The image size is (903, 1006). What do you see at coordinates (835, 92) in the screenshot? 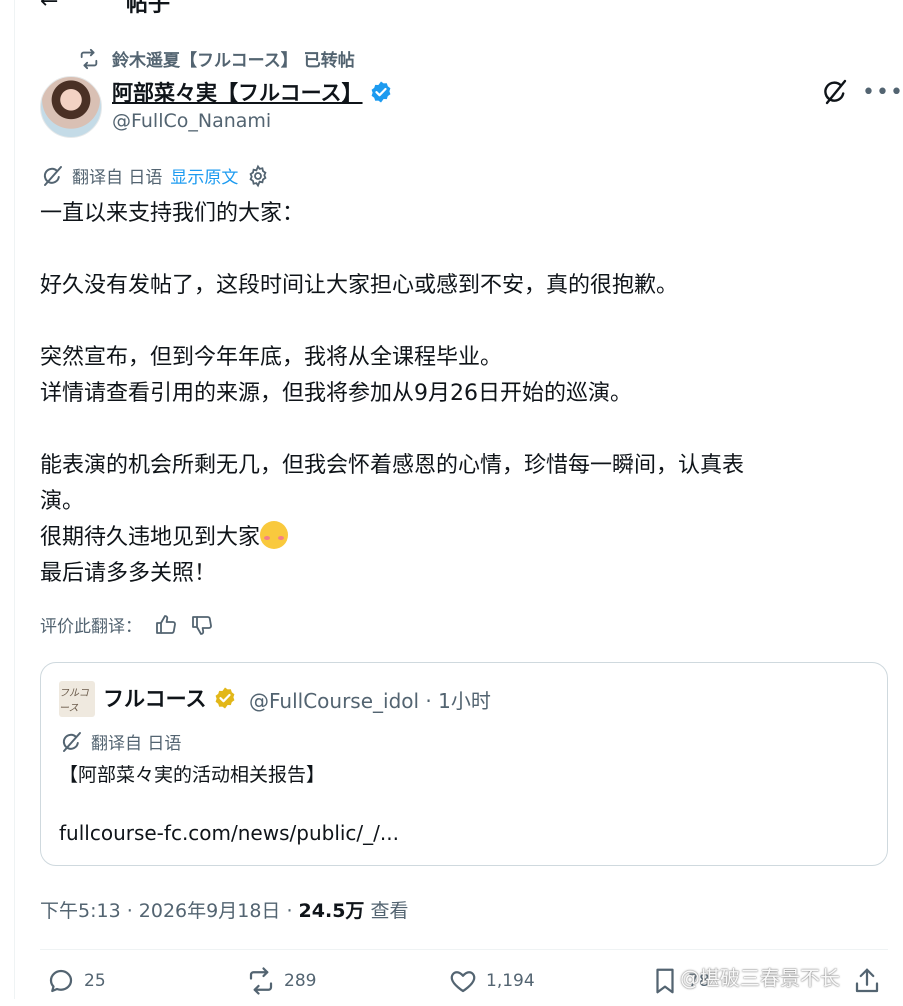
I see `grok-icon` at bounding box center [835, 92].